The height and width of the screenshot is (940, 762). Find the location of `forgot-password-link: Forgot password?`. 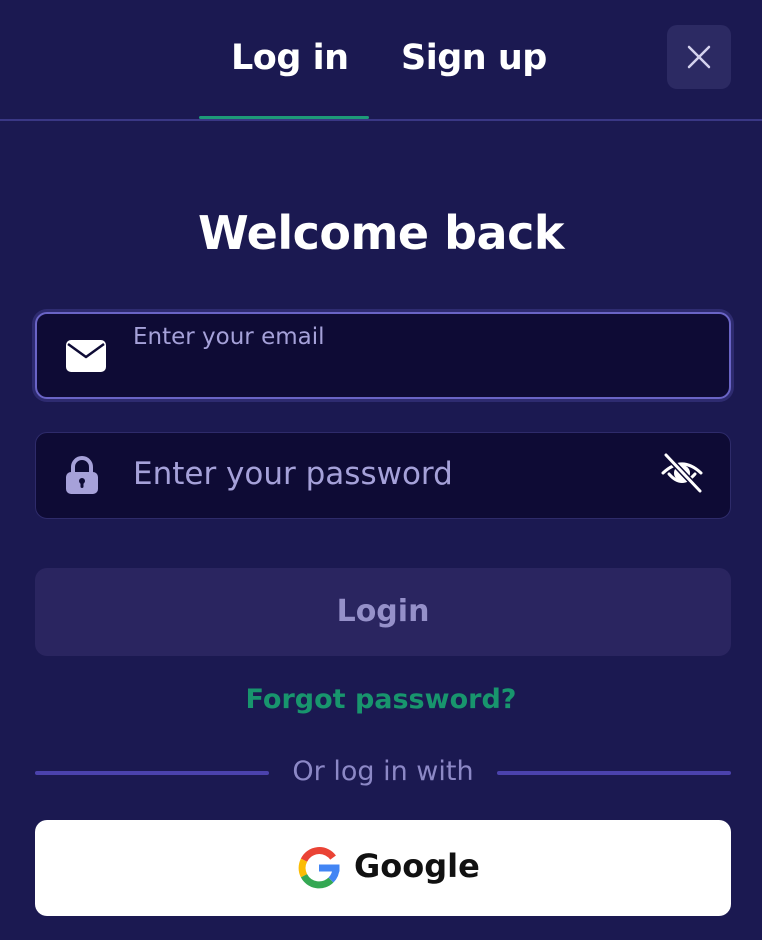

forgot-password-link: Forgot password? is located at coordinates (381, 699).